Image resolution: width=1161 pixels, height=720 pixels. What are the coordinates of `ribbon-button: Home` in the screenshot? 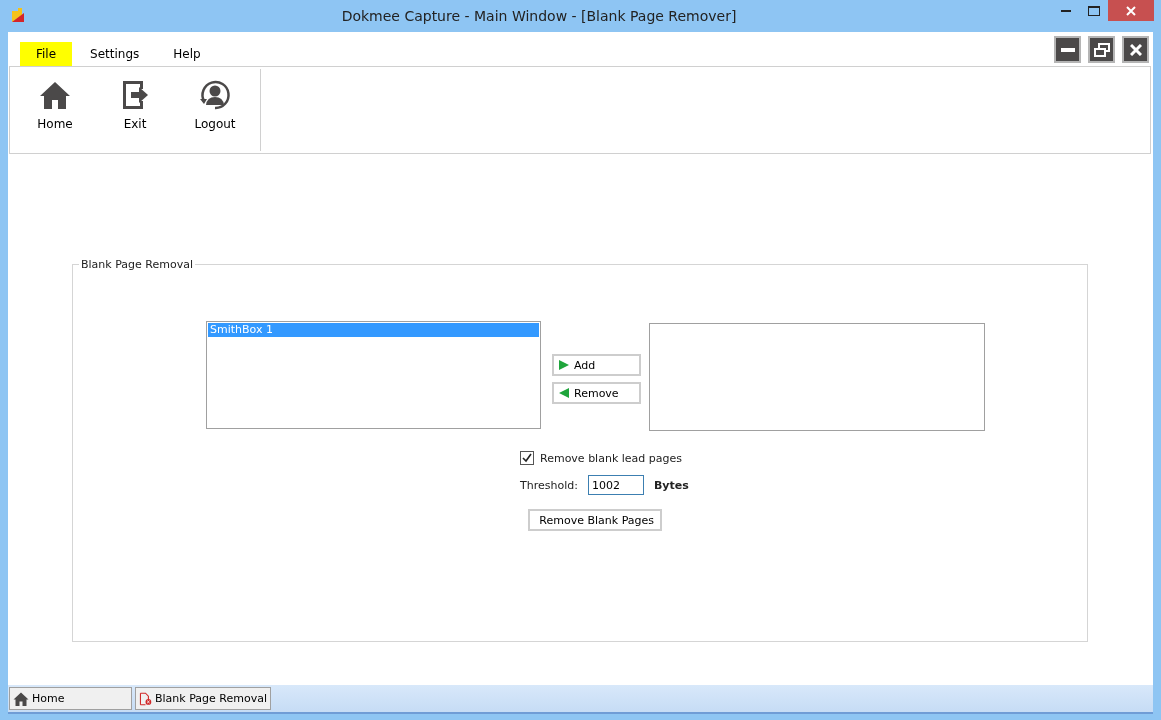 It's located at (55, 105).